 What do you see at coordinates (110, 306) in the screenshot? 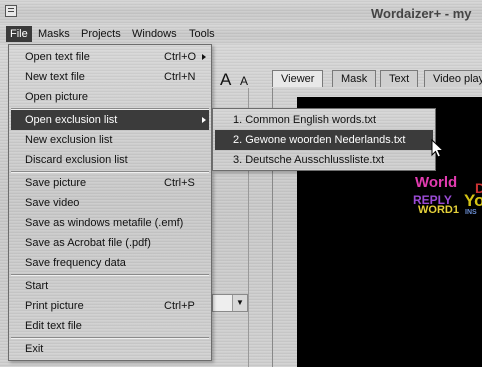
I see `menu-item-print-picture: Print picture Ctrl+P` at bounding box center [110, 306].